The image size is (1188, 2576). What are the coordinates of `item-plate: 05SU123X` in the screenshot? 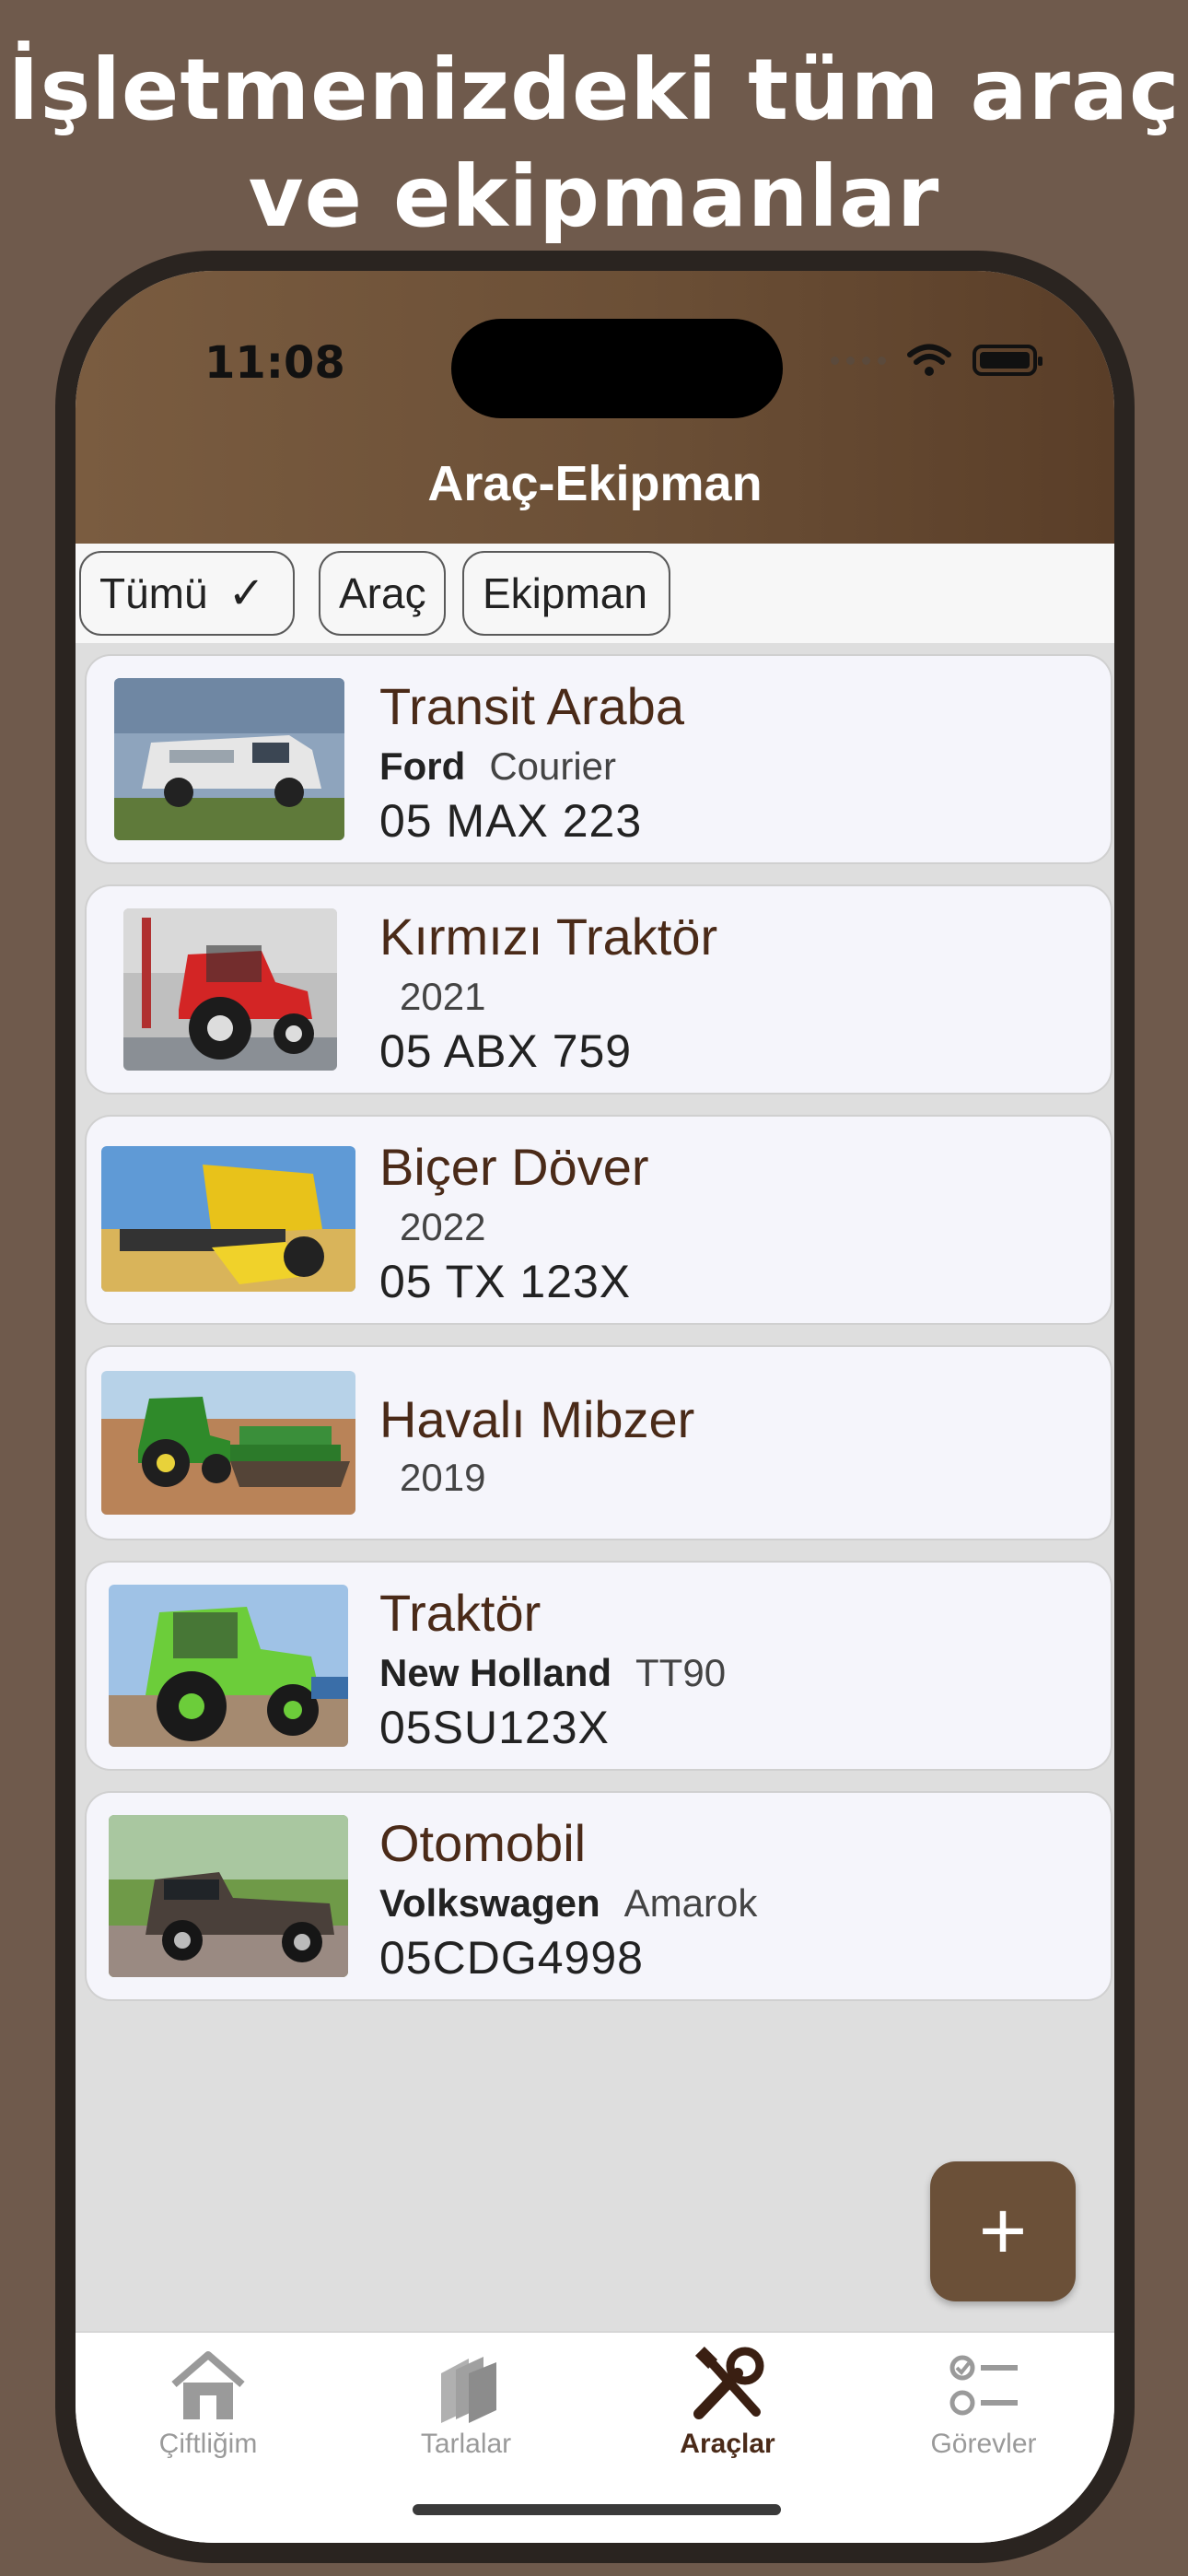 It's located at (494, 1727).